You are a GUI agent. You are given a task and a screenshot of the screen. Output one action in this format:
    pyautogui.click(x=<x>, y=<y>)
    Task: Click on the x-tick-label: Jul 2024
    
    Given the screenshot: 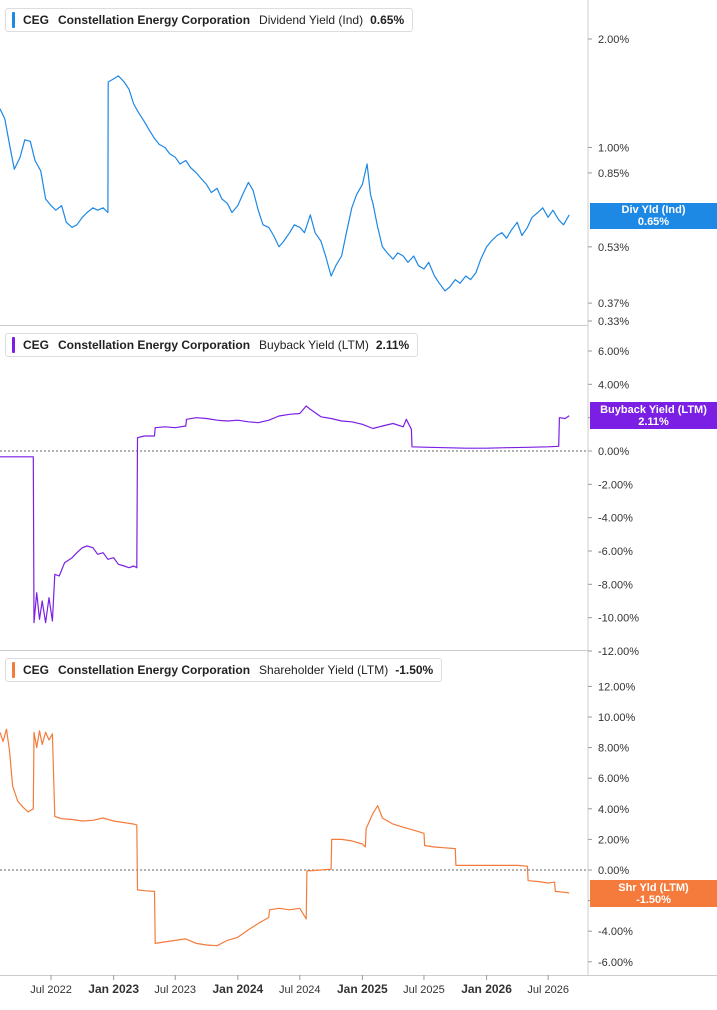 What is the action you would take?
    pyautogui.click(x=300, y=990)
    